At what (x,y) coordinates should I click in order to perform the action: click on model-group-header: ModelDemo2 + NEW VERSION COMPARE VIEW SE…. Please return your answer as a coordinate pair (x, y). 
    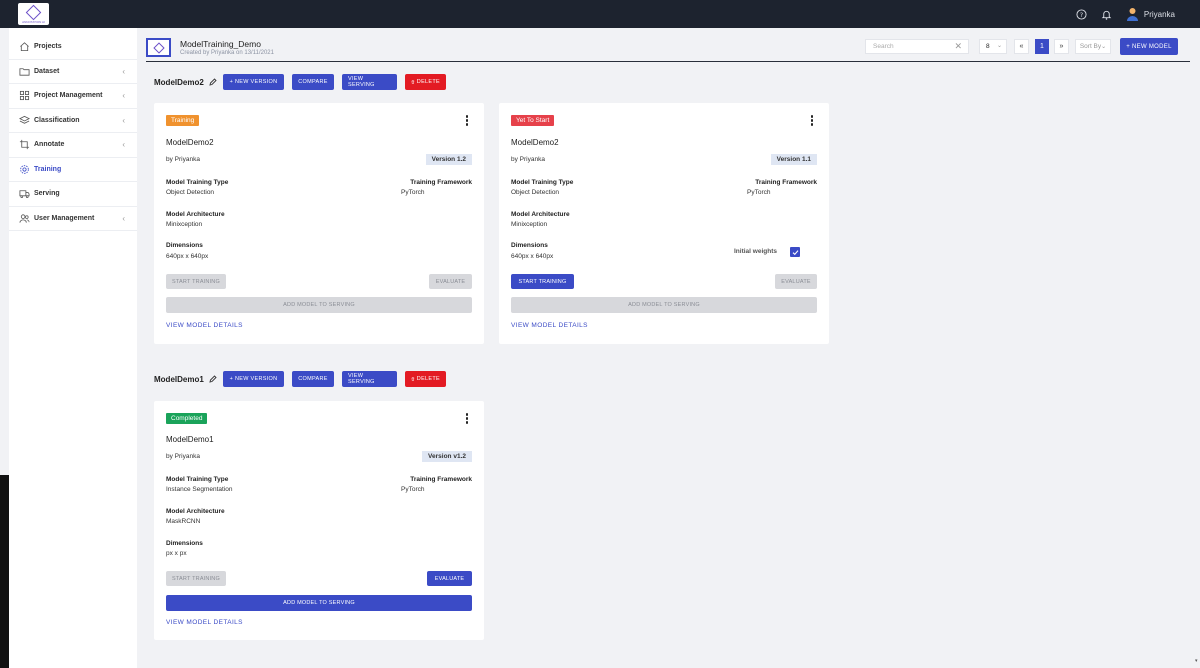
    Looking at the image, I should click on (304, 82).